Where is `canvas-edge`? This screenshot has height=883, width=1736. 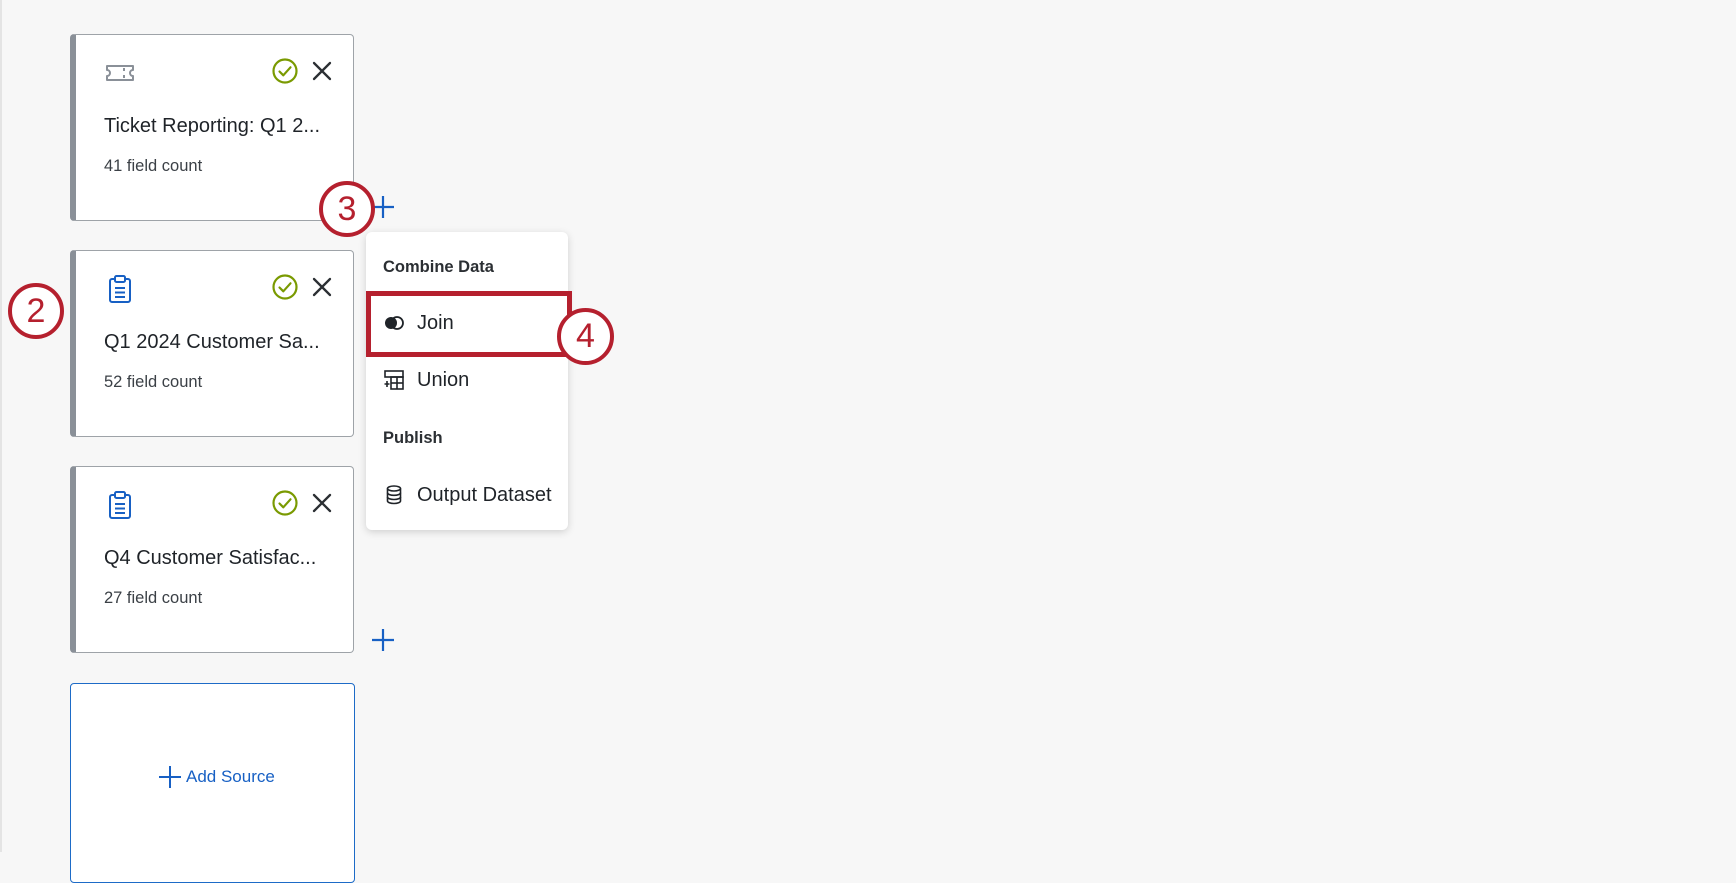 canvas-edge is located at coordinates (1, 426).